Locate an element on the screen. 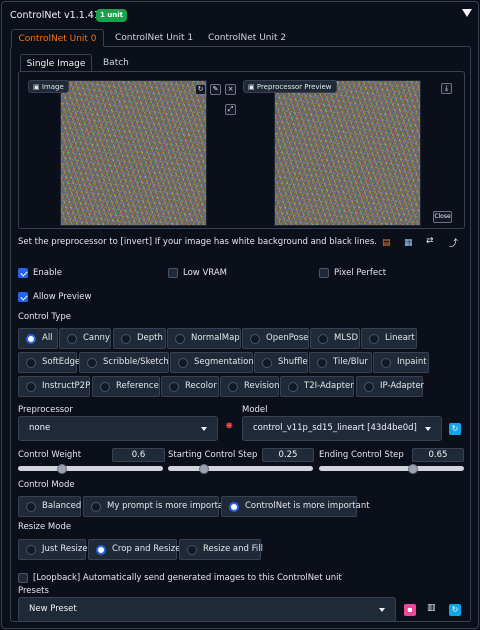 The width and height of the screenshot is (480, 630). control-type-openpose: OpenPose is located at coordinates (275, 338).